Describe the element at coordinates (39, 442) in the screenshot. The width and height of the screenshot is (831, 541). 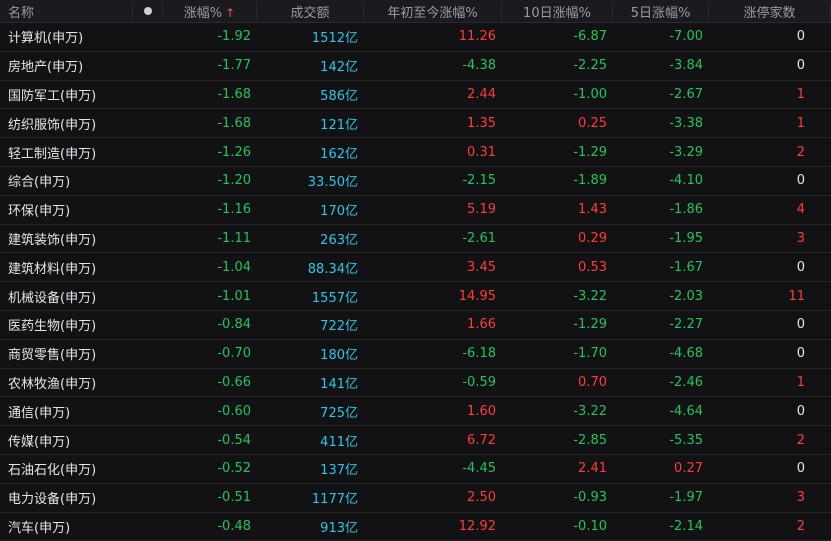
I see `row-name: 传媒(申万)` at that location.